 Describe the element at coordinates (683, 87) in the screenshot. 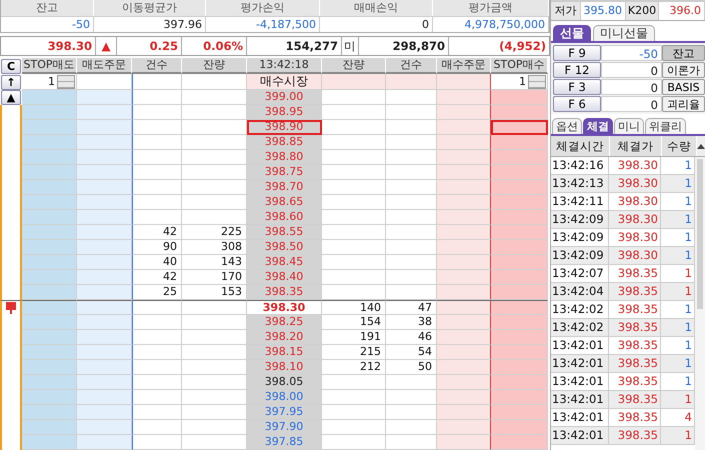

I see `view-button: BASIS` at that location.